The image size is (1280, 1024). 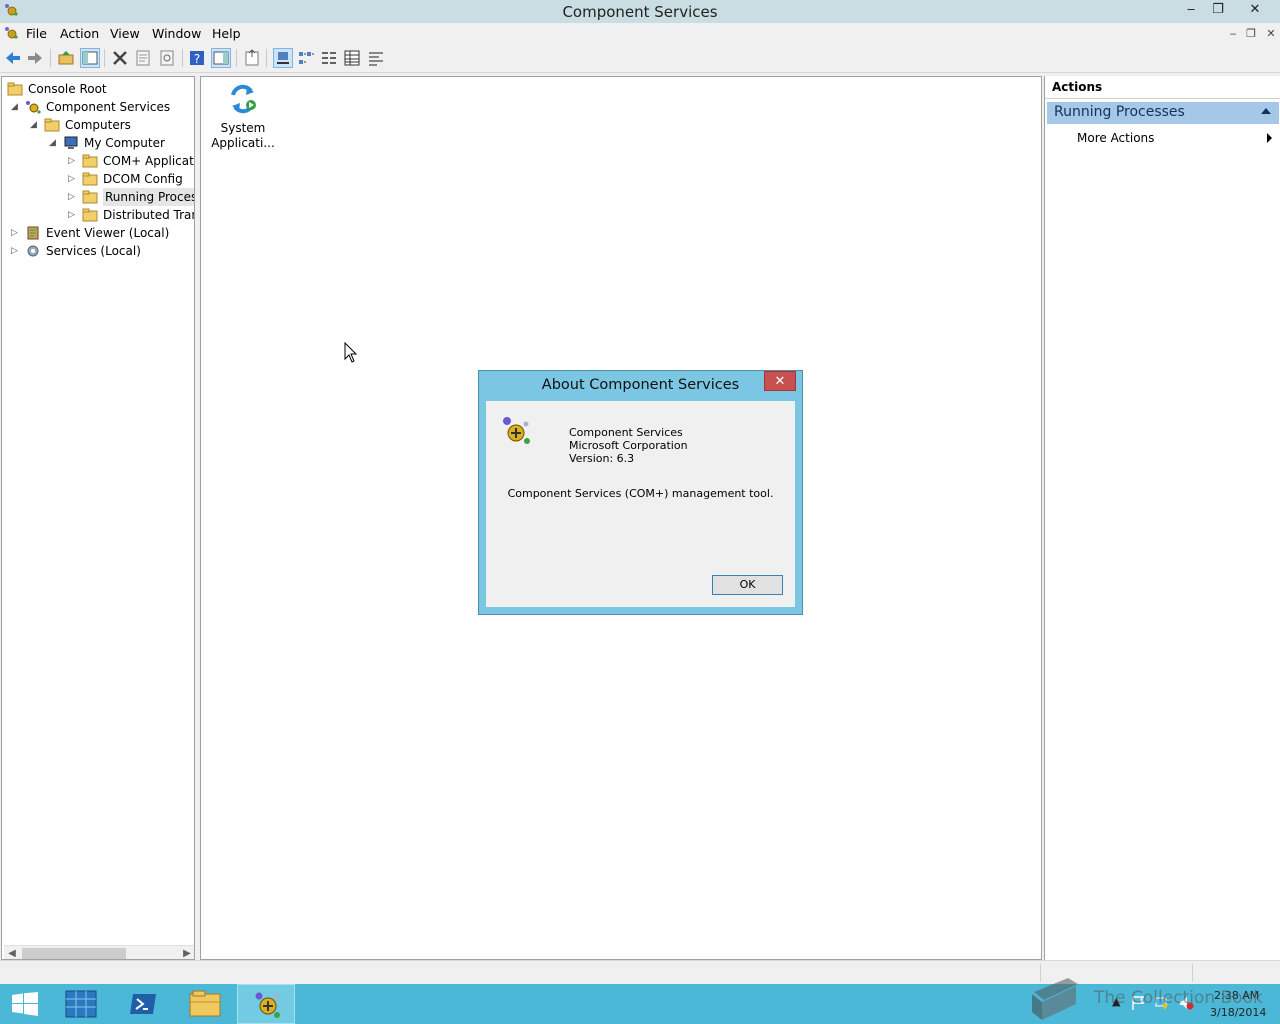 What do you see at coordinates (352, 58) in the screenshot?
I see `detail-view-icon` at bounding box center [352, 58].